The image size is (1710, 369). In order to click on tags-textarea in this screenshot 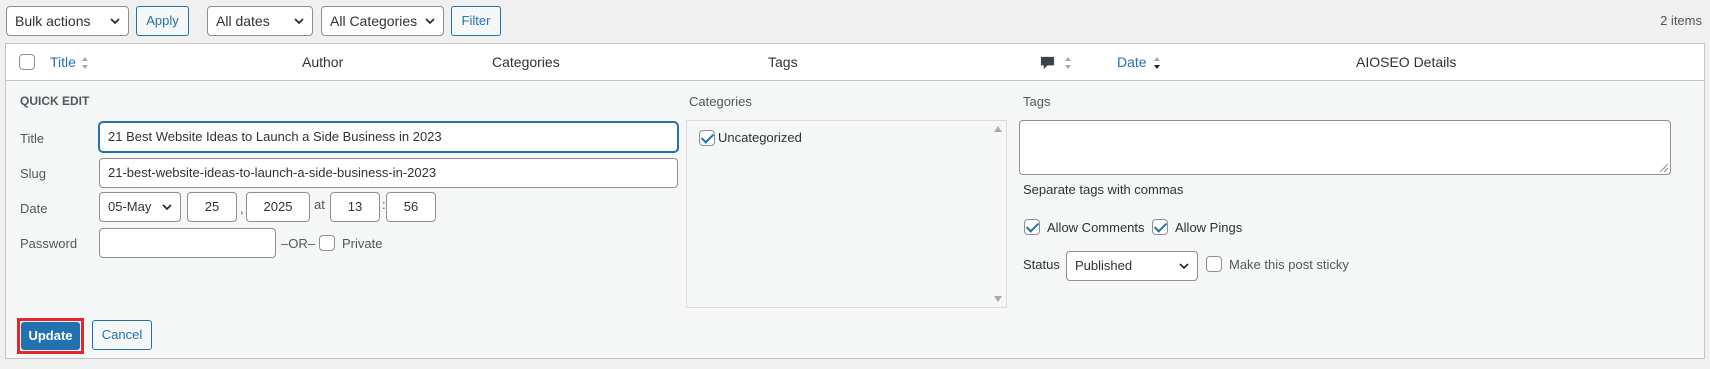, I will do `click(1345, 147)`.